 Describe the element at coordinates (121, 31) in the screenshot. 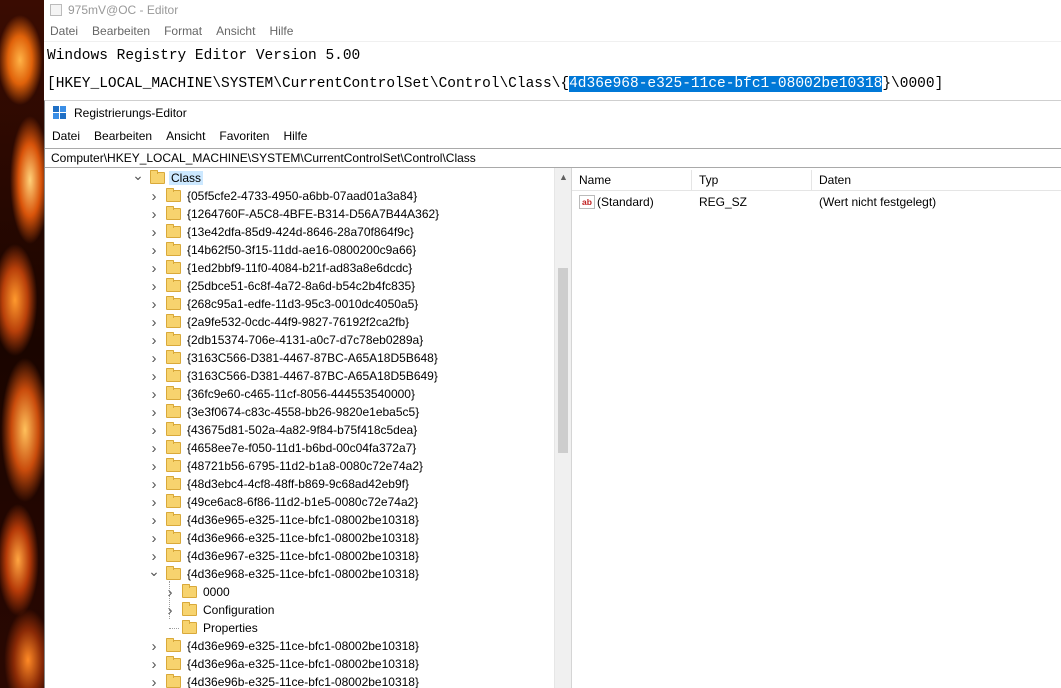

I see `notepad-menu-bearbeiten: Bearbeiten` at that location.